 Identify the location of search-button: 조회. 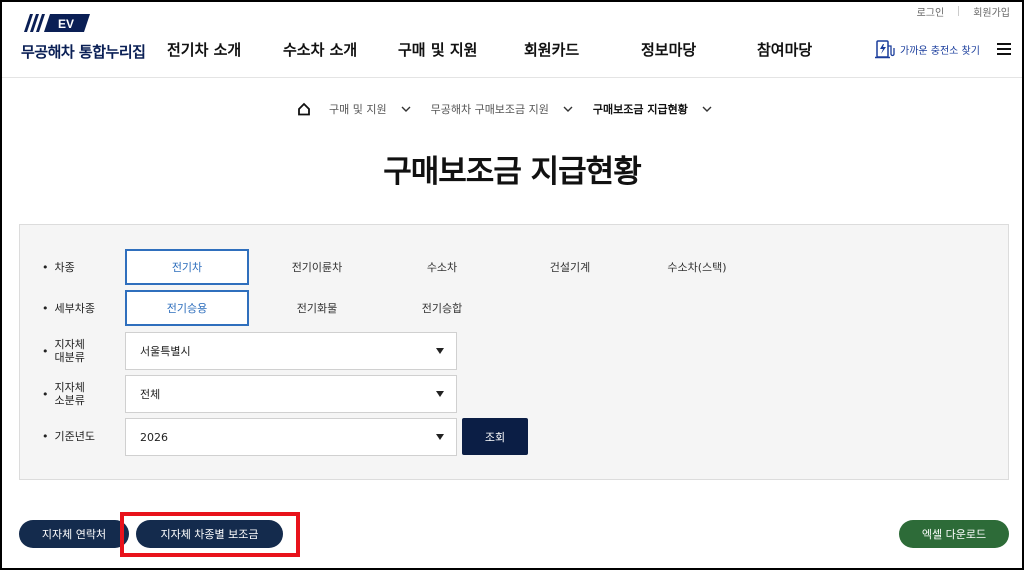
(495, 436).